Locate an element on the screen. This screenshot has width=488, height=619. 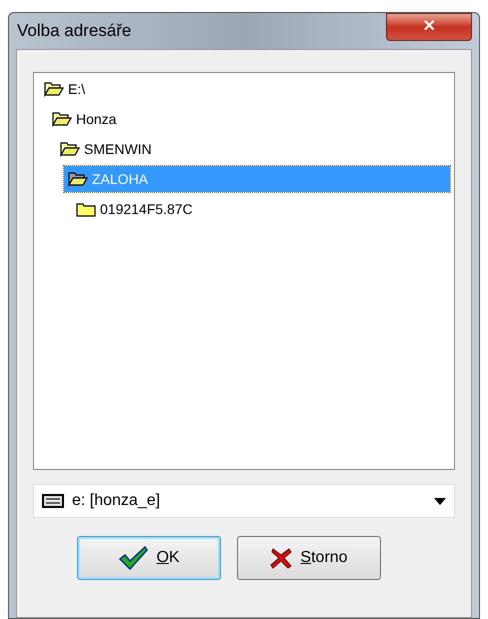
cross-icon is located at coordinates (281, 558).